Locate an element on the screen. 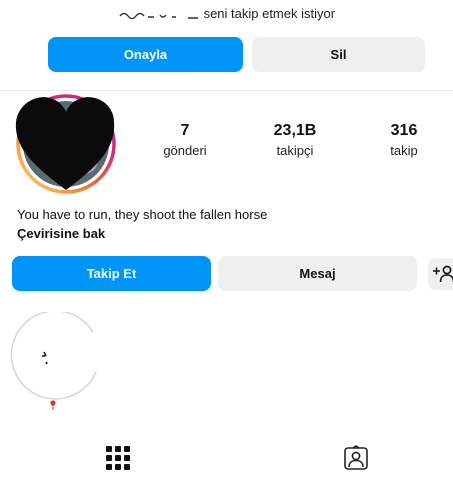 The width and height of the screenshot is (453, 480). followers-stat: 23,1B takipçi is located at coordinates (295, 140).